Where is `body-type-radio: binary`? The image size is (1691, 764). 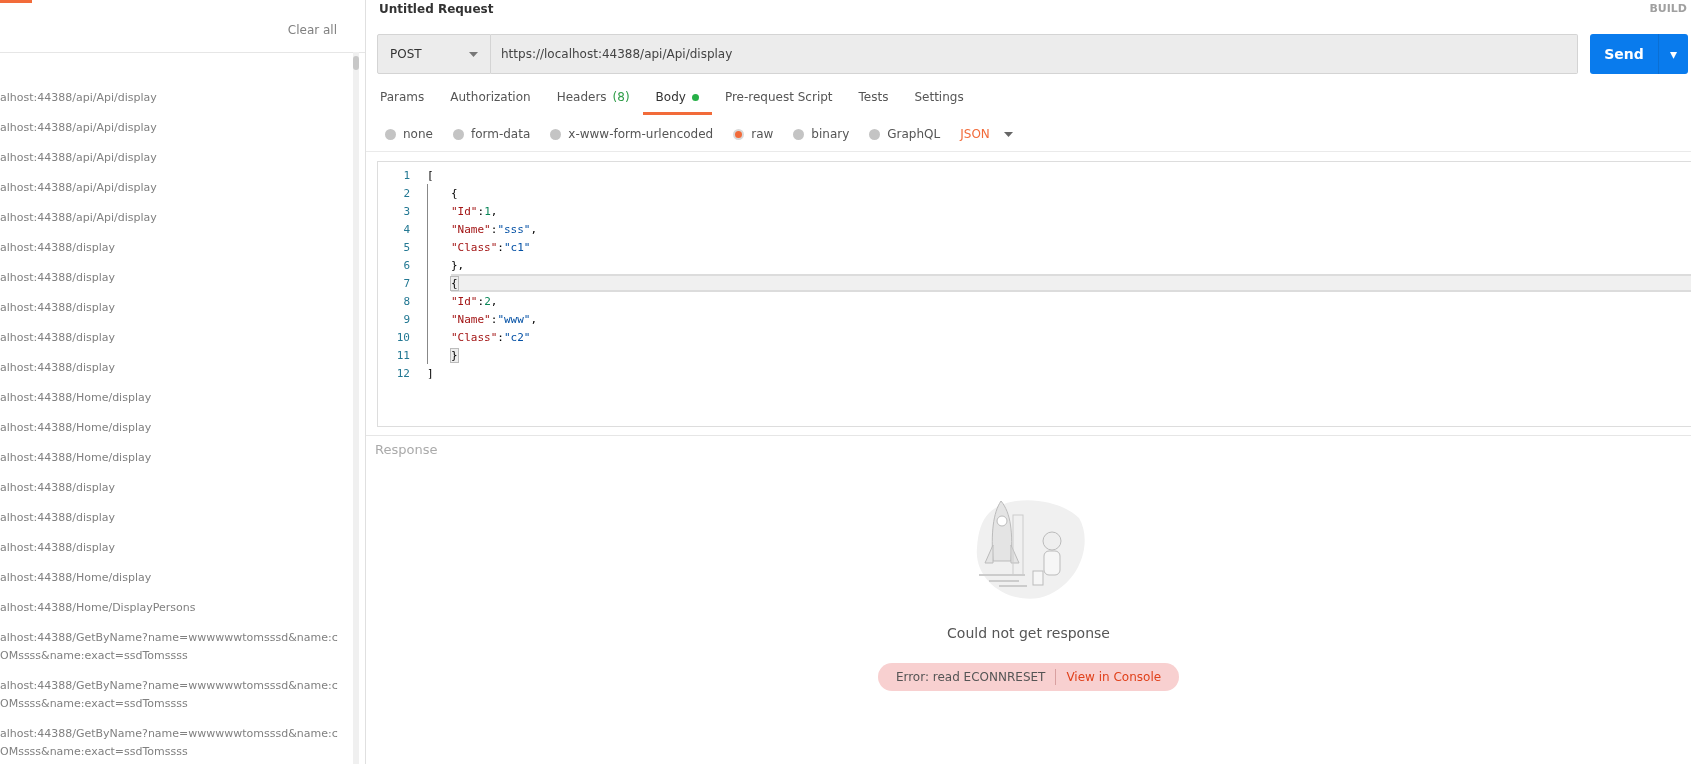
body-type-radio: binary is located at coordinates (821, 134).